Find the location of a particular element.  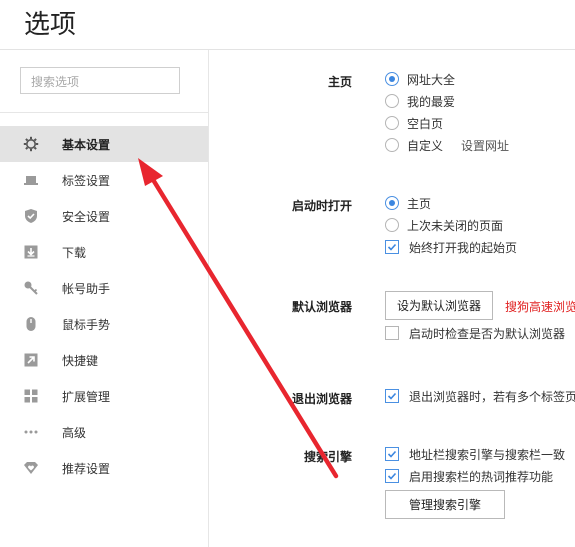

sidebar-item-label: 安全设置 is located at coordinates (86, 216).